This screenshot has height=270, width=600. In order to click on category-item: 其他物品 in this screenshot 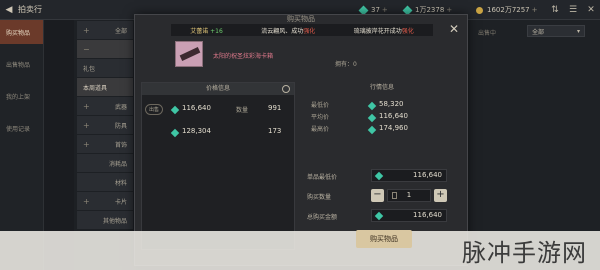, I will do `click(105, 220)`.